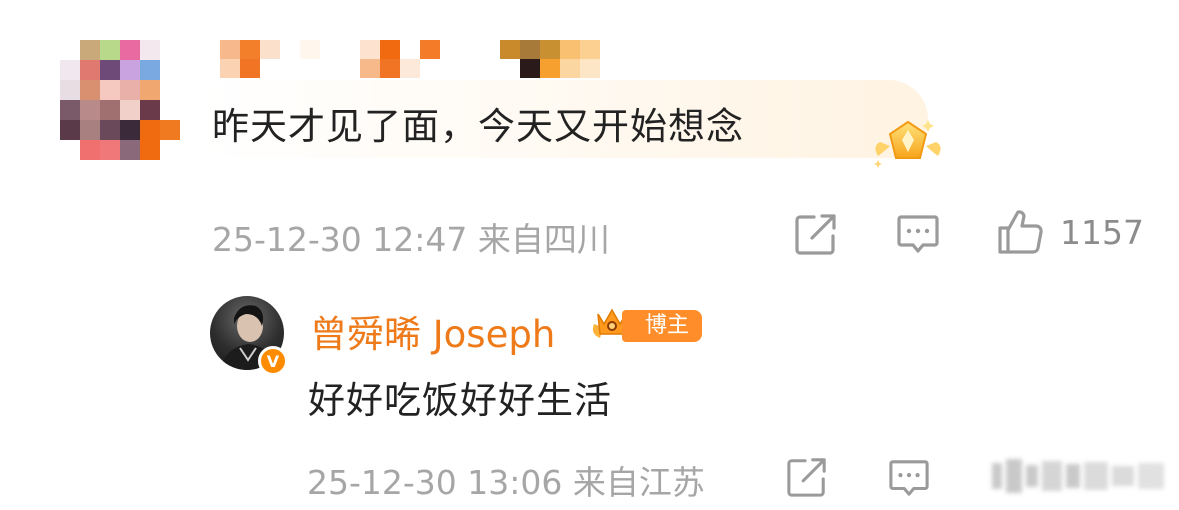 This screenshot has width=1179, height=510. I want to click on host-tag: 博主, so click(662, 326).